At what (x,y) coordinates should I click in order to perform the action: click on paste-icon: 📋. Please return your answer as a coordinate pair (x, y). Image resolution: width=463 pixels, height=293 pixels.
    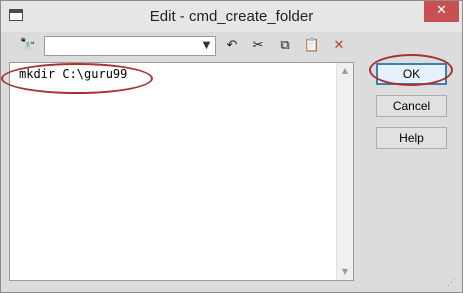
    Looking at the image, I should click on (312, 46).